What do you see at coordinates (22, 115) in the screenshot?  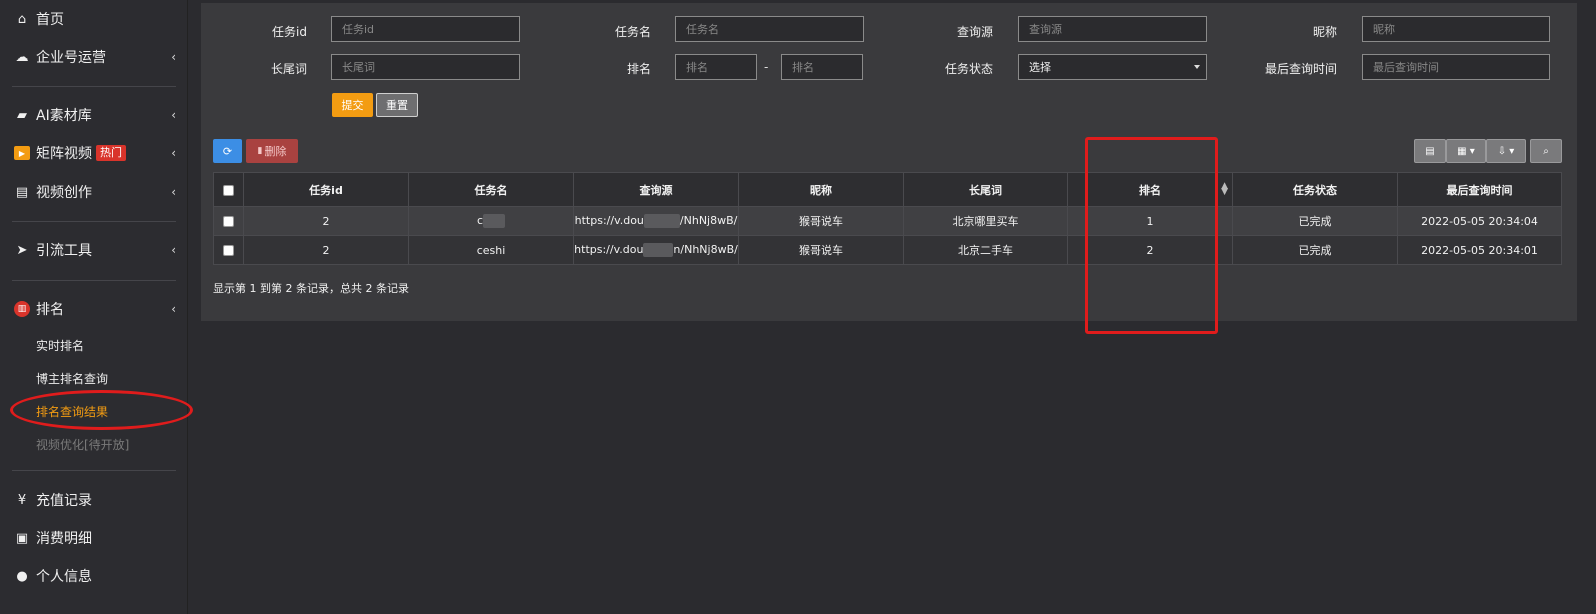 I see `folder-icon: ▰` at bounding box center [22, 115].